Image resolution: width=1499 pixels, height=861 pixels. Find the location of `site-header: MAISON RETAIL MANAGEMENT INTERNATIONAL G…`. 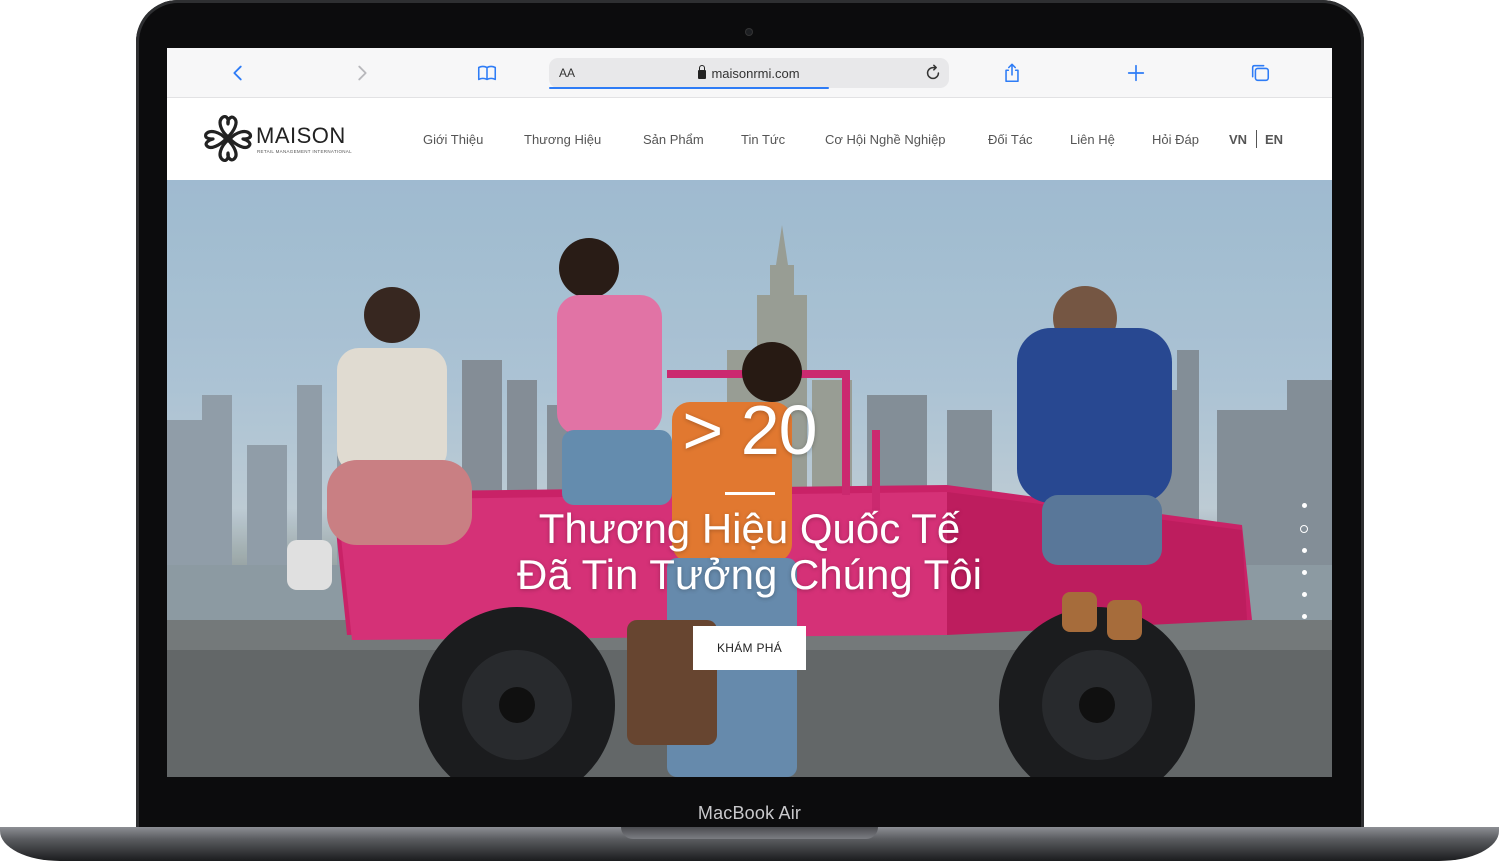

site-header: MAISON RETAIL MANAGEMENT INTERNATIONAL G… is located at coordinates (749, 139).